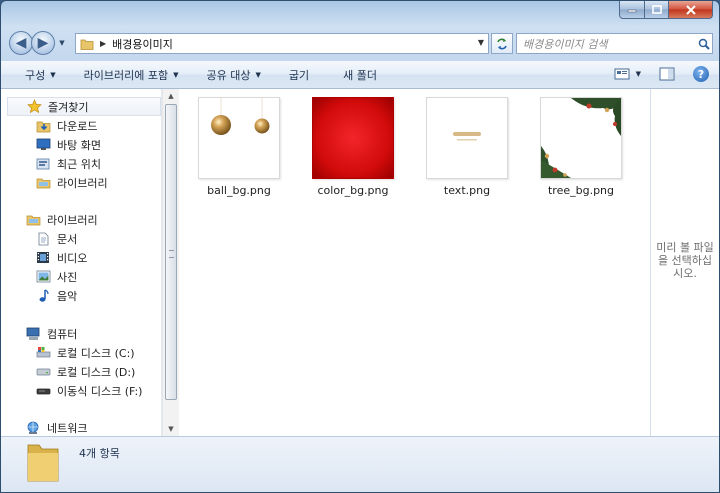 The image size is (720, 493). What do you see at coordinates (43, 164) in the screenshot?
I see `recent-places-icon` at bounding box center [43, 164].